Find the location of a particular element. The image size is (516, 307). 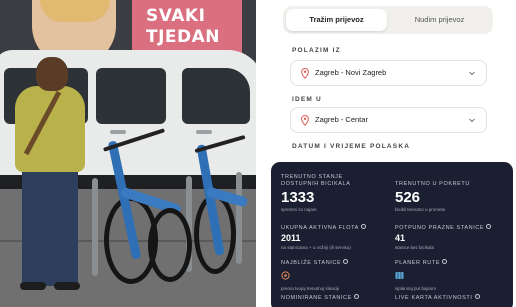

stat-caption: spremni za najam is located at coordinates (299, 209).